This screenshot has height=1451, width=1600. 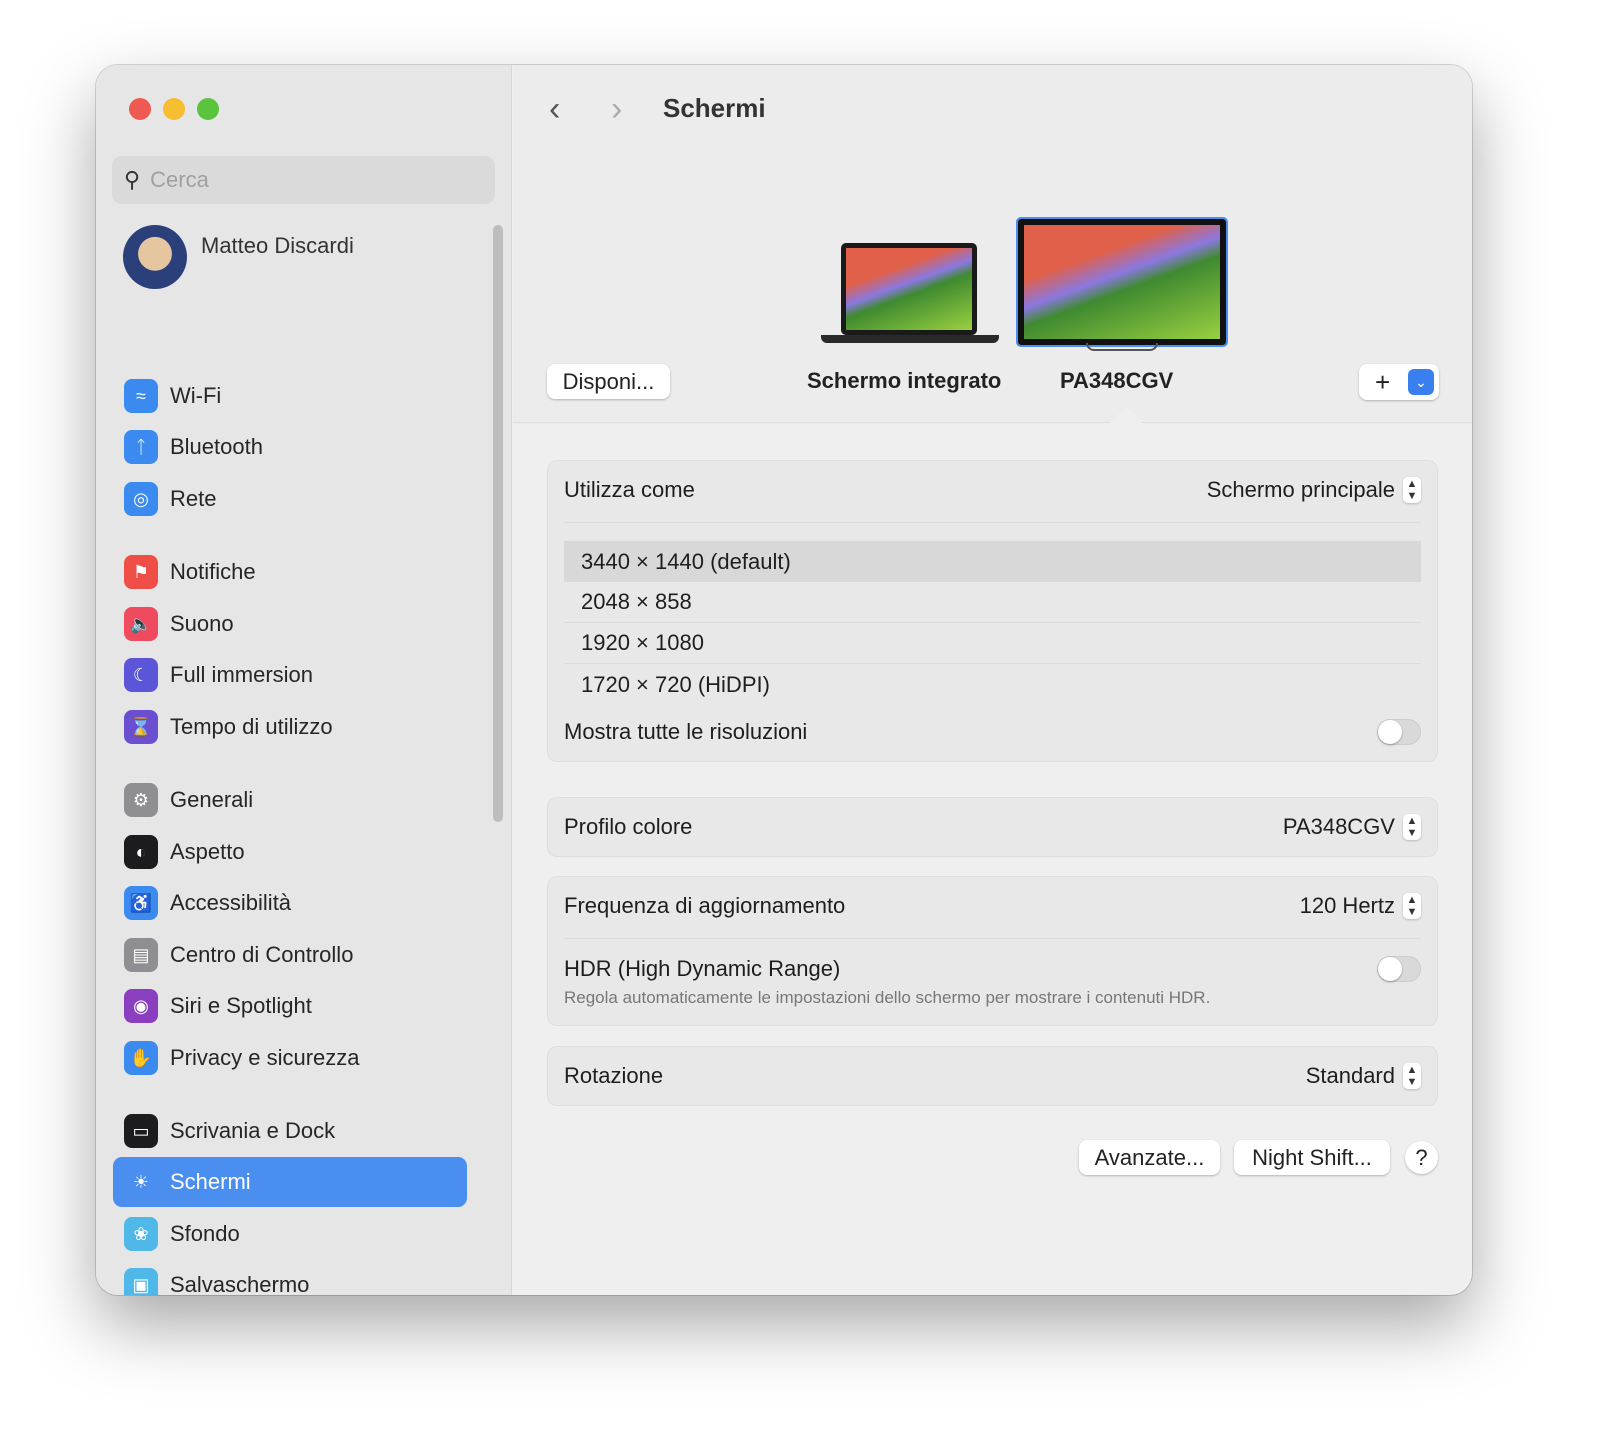 I want to click on speaker-icon: 🔈, so click(x=141, y=624).